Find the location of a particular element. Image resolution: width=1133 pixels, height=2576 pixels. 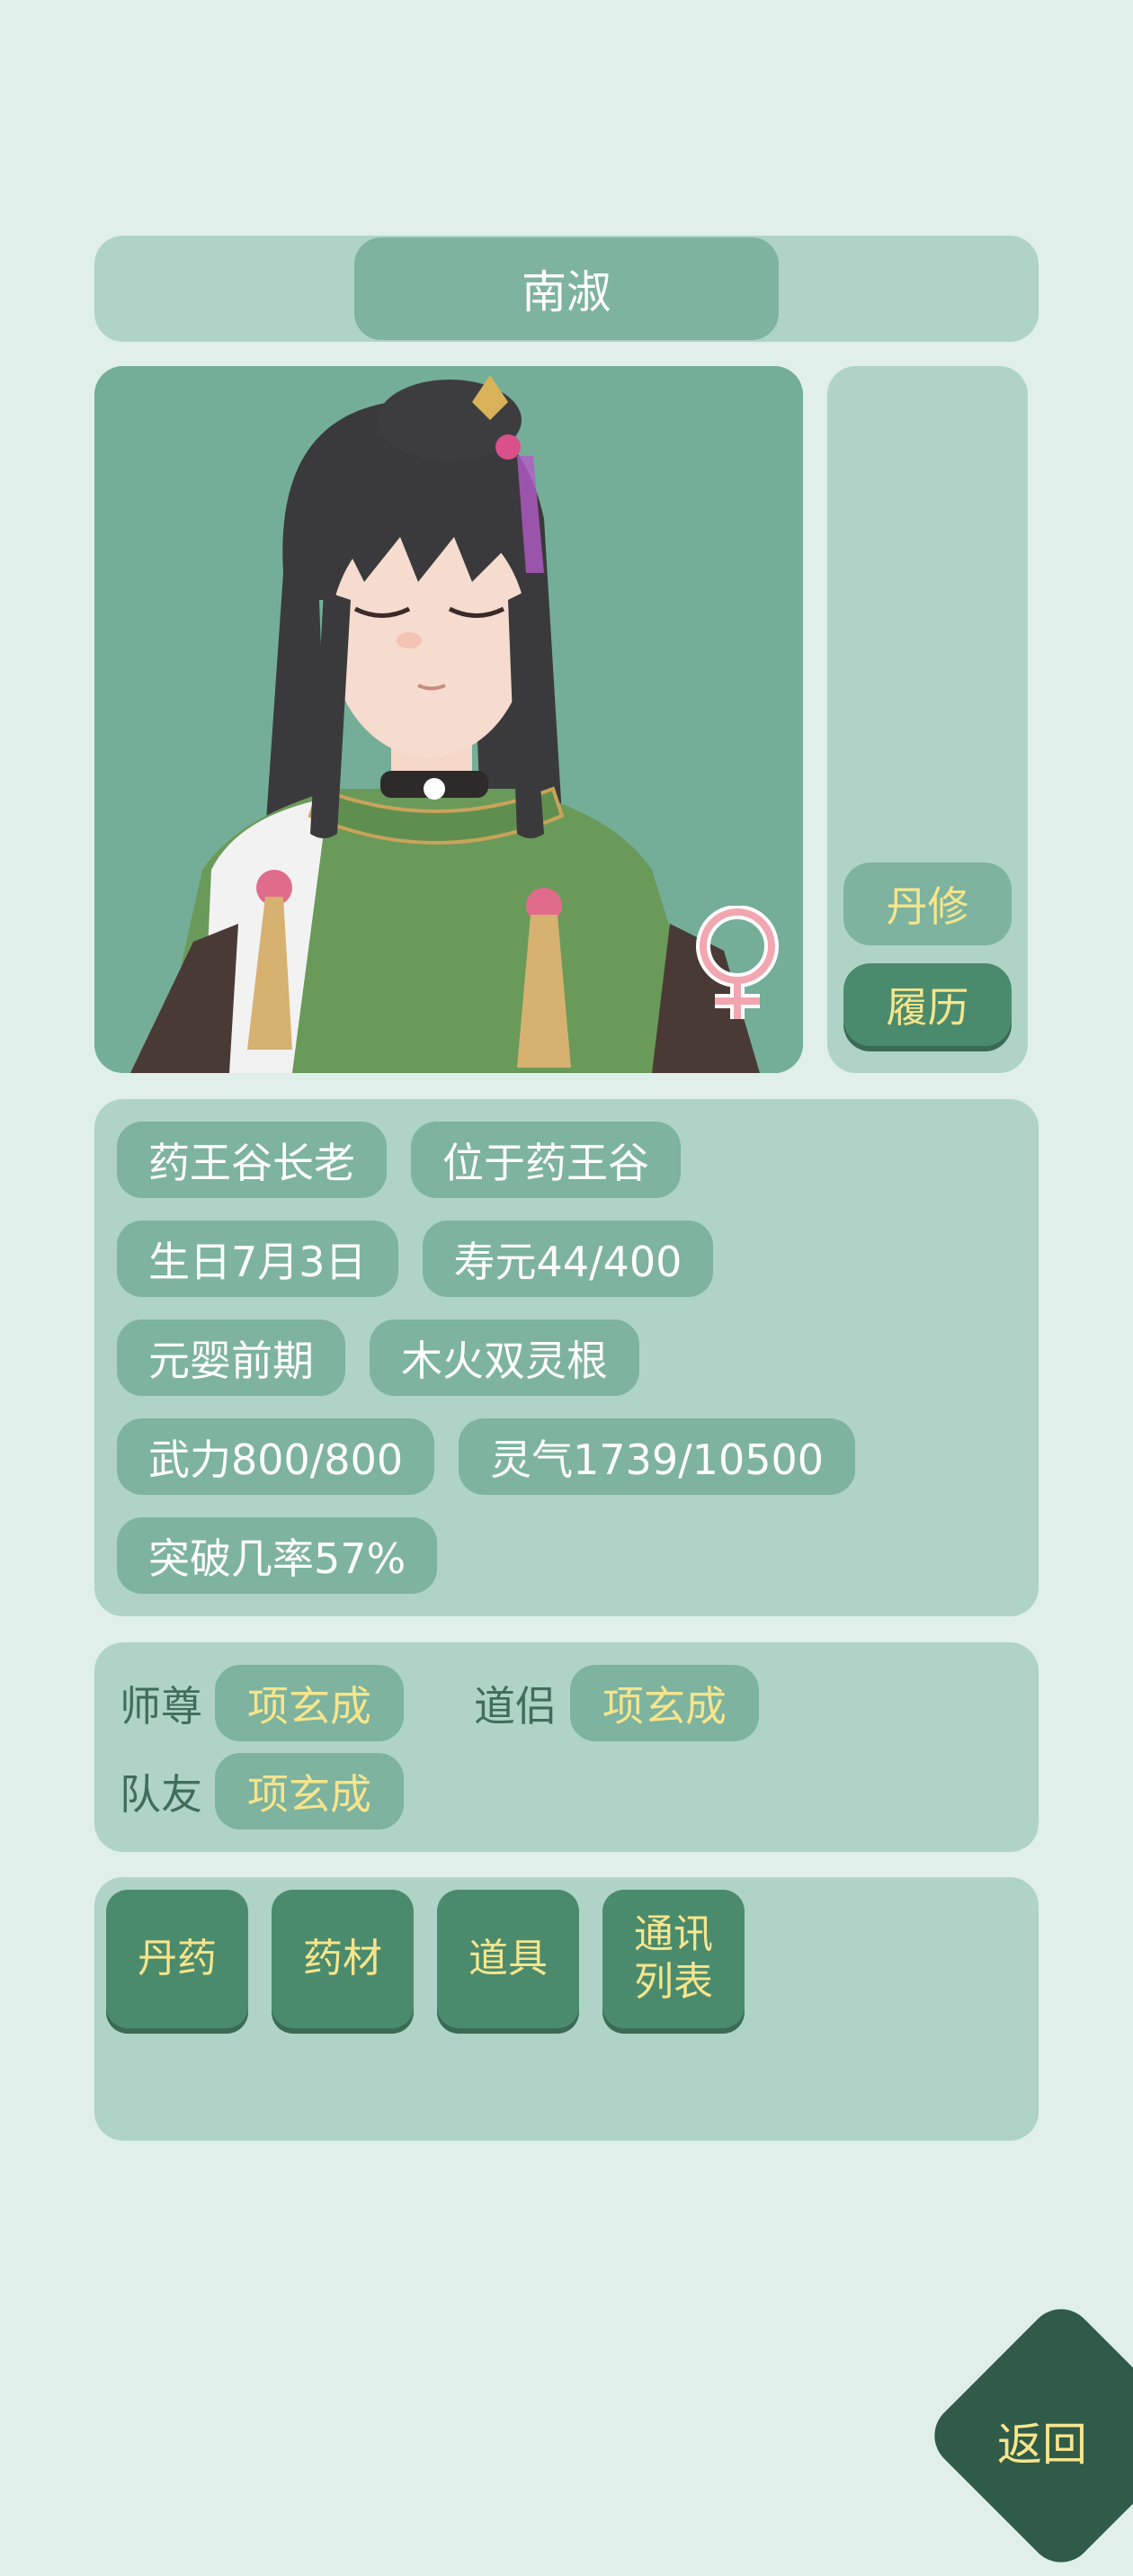

female-symbol-icon is located at coordinates (737, 963).